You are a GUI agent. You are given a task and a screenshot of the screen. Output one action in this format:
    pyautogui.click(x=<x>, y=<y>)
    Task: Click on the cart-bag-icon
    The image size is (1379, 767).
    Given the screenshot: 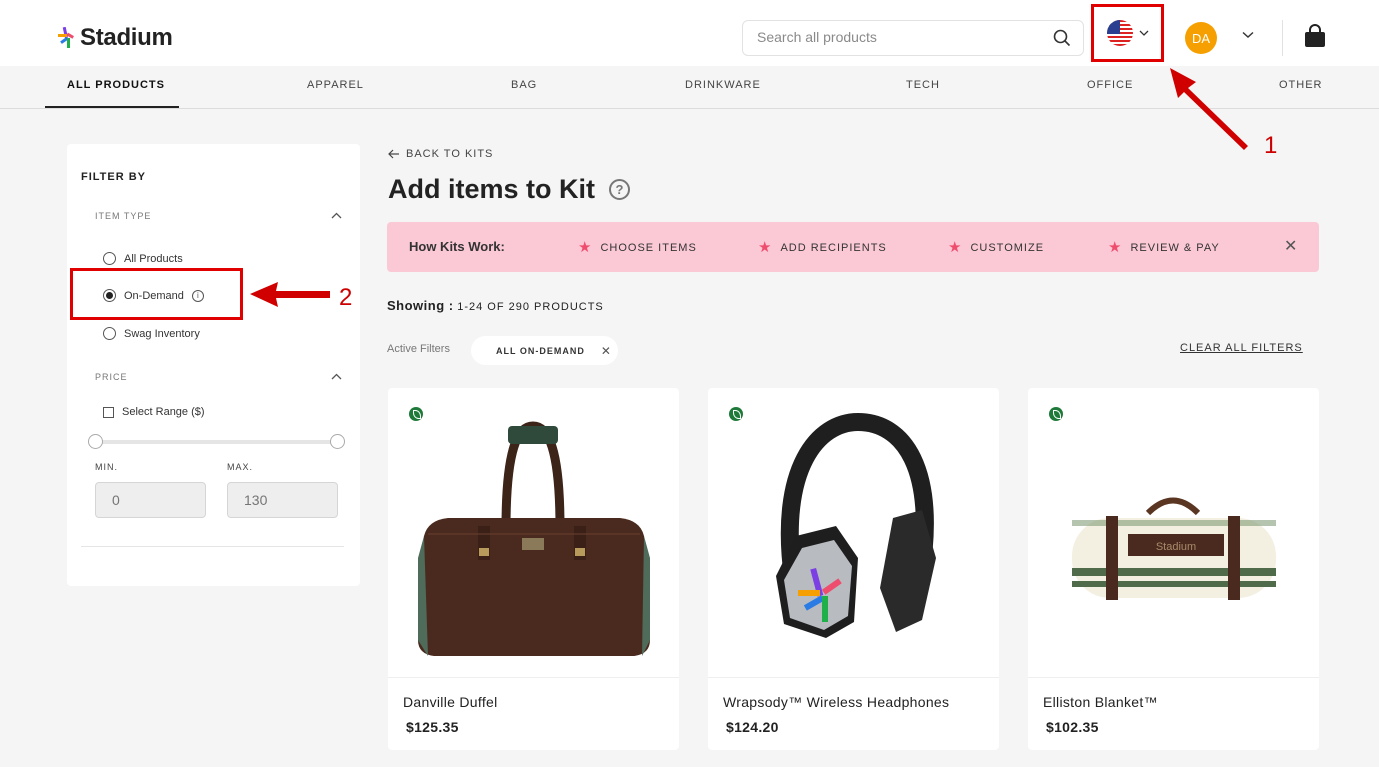 What is the action you would take?
    pyautogui.click(x=1315, y=36)
    